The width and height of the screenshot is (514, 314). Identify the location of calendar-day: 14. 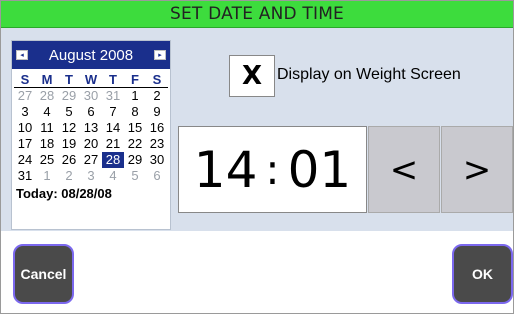
(113, 128).